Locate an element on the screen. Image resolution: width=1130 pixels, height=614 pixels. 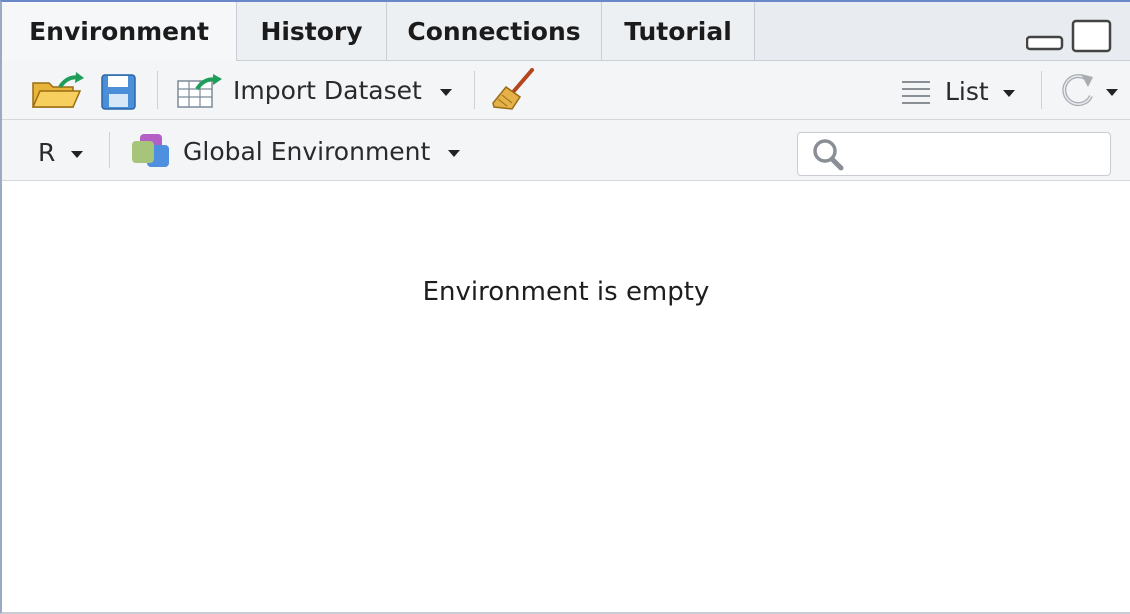
tab-environment: Environment is located at coordinates (119, 31).